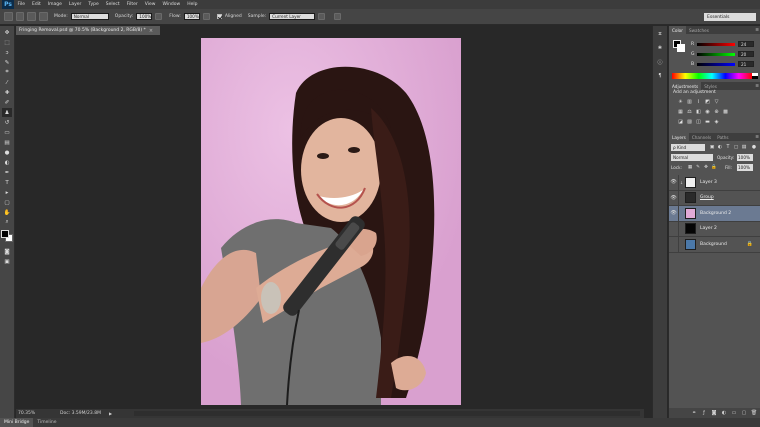  Describe the element at coordinates (728, 147) in the screenshot. I see `filter-type-icon: T` at that location.